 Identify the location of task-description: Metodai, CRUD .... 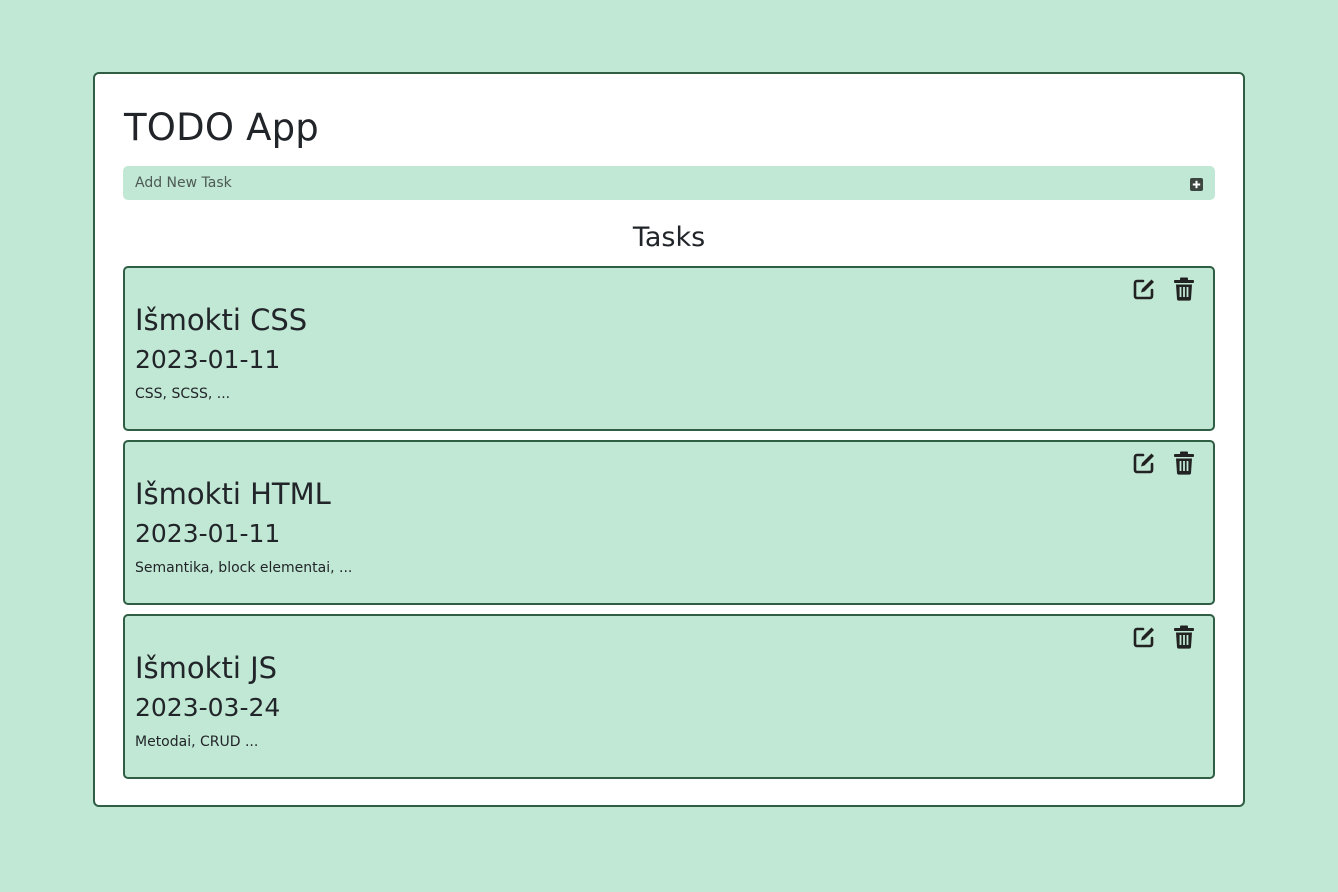
(197, 742).